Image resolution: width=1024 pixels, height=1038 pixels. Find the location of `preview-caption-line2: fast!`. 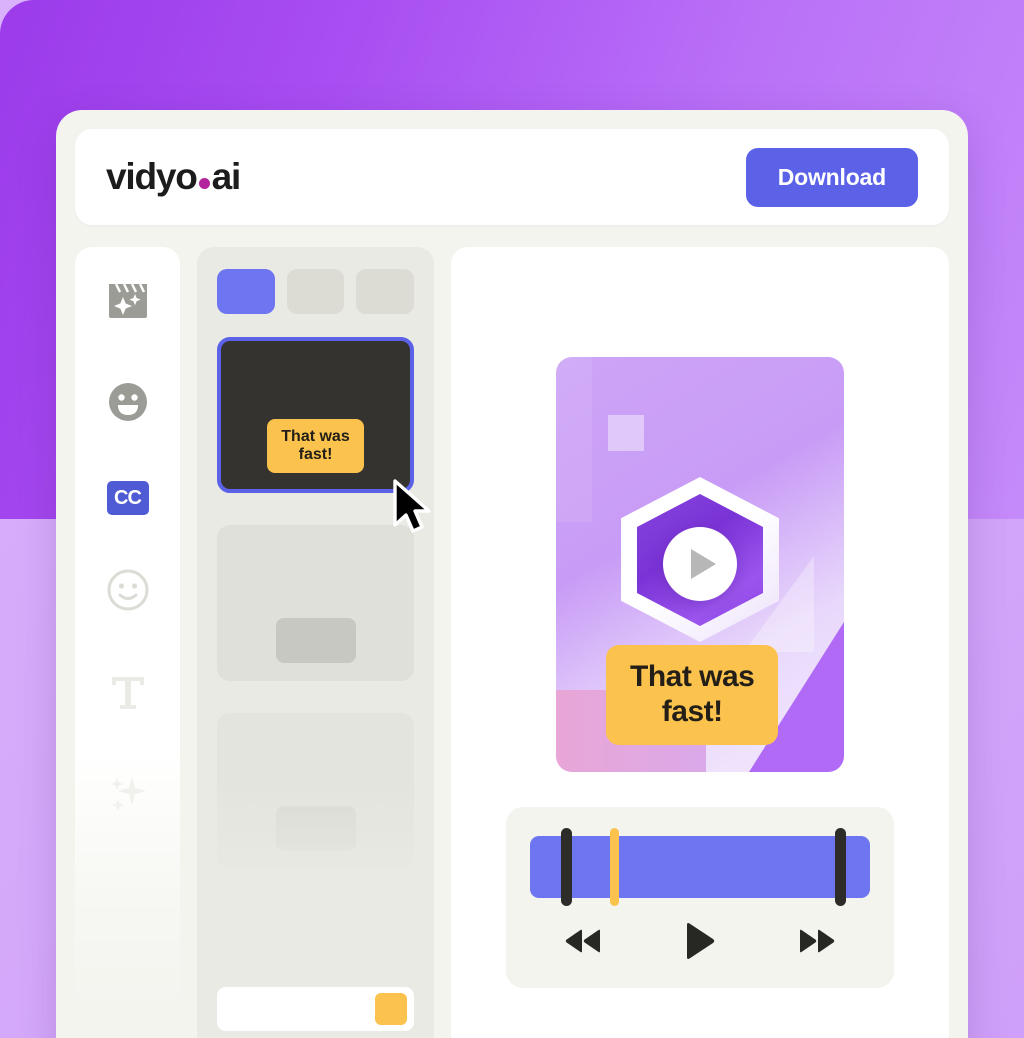

preview-caption-line2: fast! is located at coordinates (692, 712).